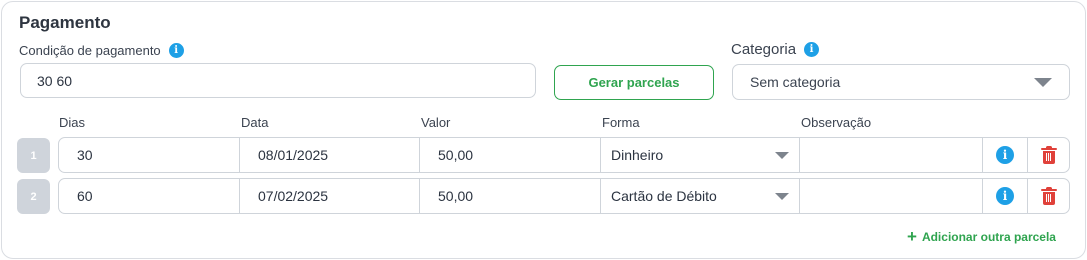 The width and height of the screenshot is (1087, 260). What do you see at coordinates (55, 80) in the screenshot?
I see `payment-condition-value: 30 60` at bounding box center [55, 80].